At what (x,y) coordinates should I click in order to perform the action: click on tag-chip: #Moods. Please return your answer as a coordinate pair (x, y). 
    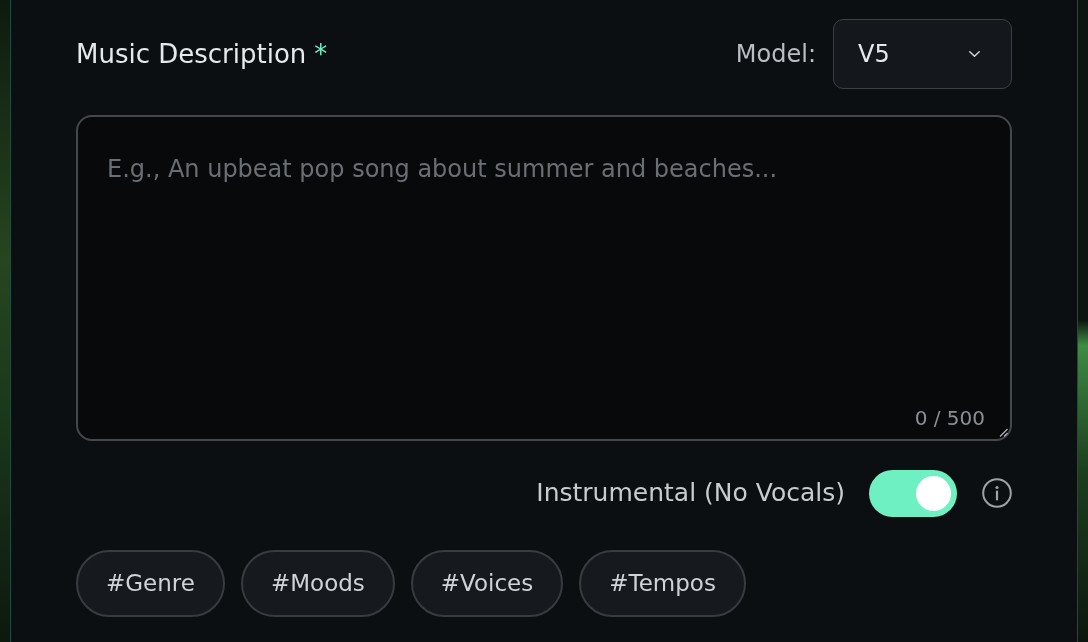
    Looking at the image, I should click on (317, 583).